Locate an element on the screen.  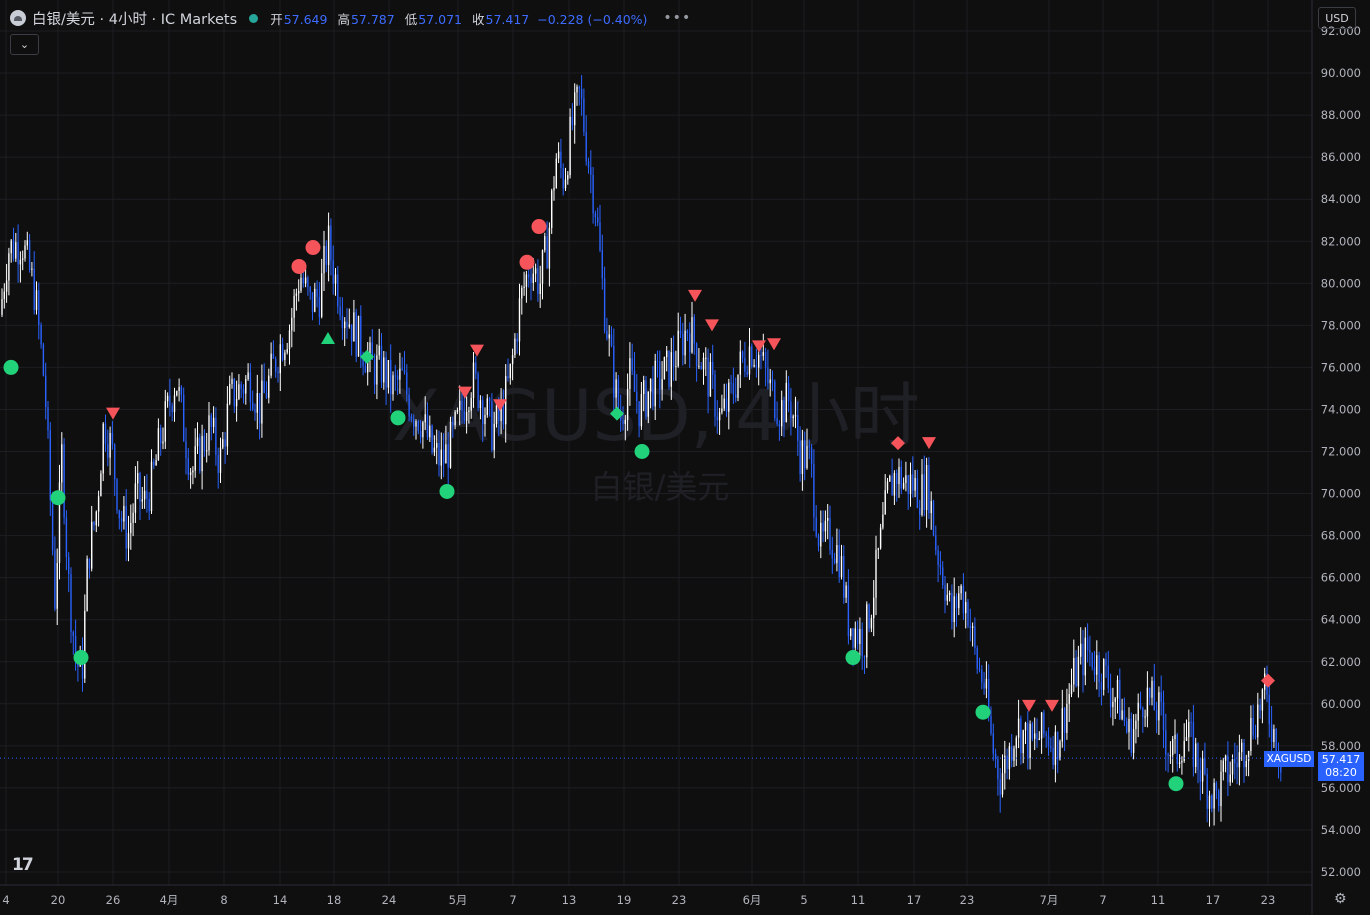
currency-button: USD is located at coordinates (1337, 18).